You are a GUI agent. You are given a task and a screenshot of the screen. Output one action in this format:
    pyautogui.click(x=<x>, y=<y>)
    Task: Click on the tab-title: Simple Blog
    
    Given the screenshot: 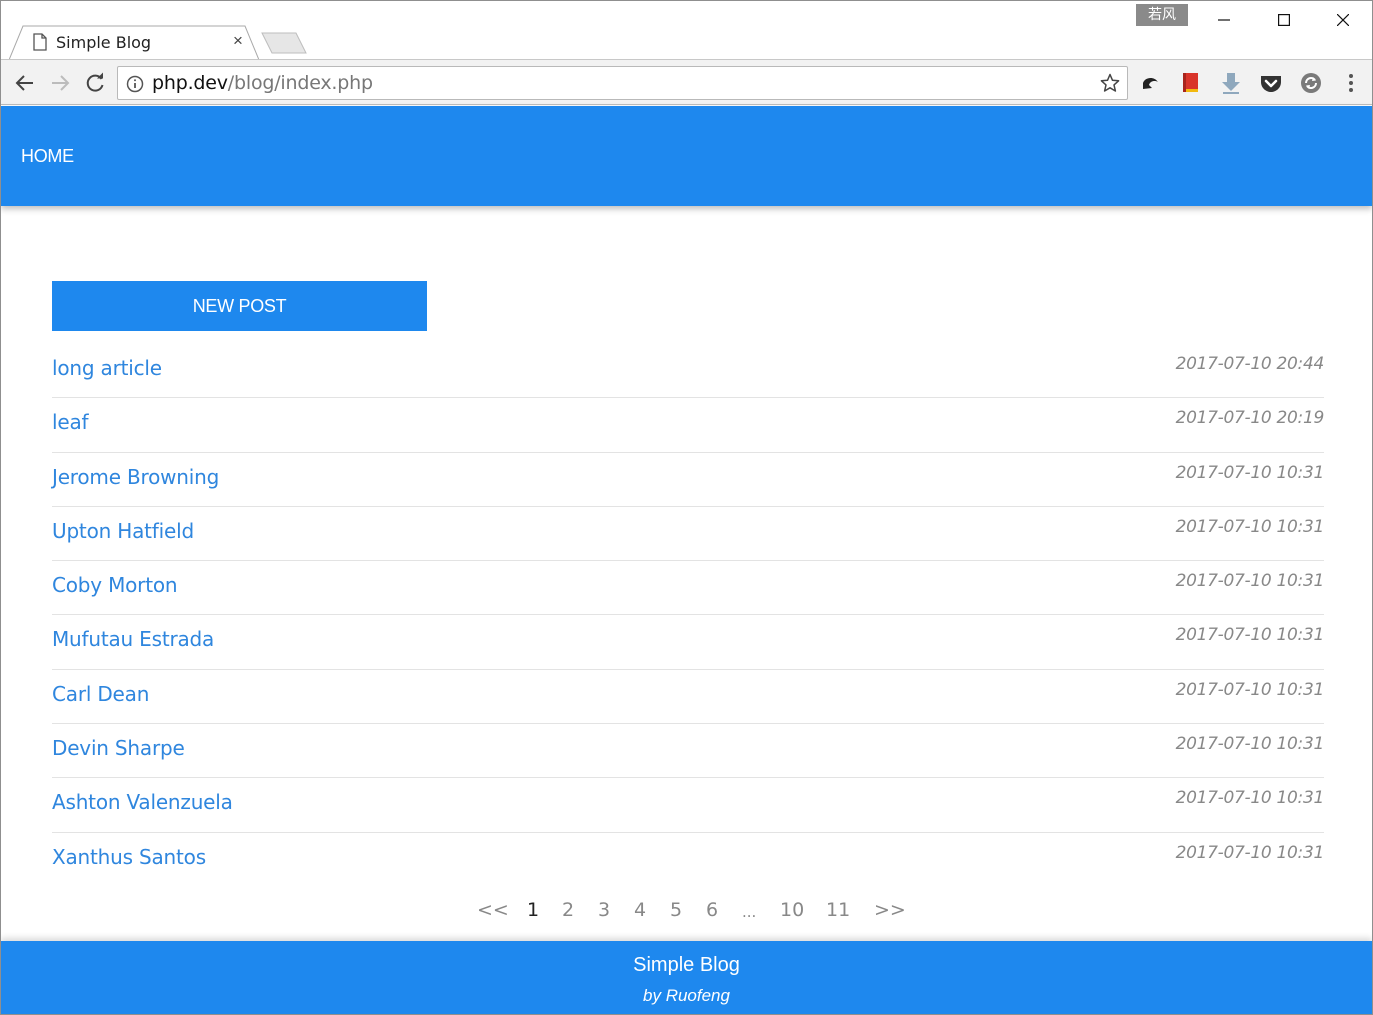 What is the action you would take?
    pyautogui.click(x=104, y=42)
    